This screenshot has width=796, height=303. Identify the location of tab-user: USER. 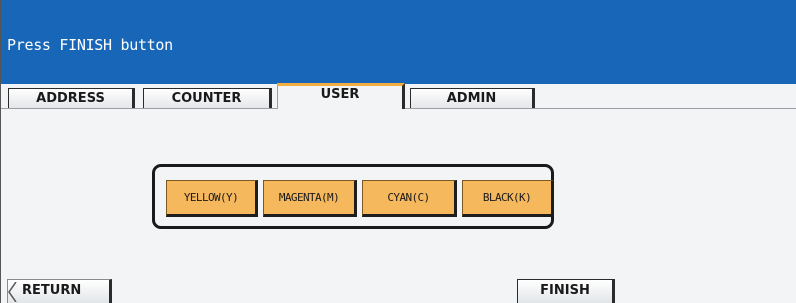
(341, 96).